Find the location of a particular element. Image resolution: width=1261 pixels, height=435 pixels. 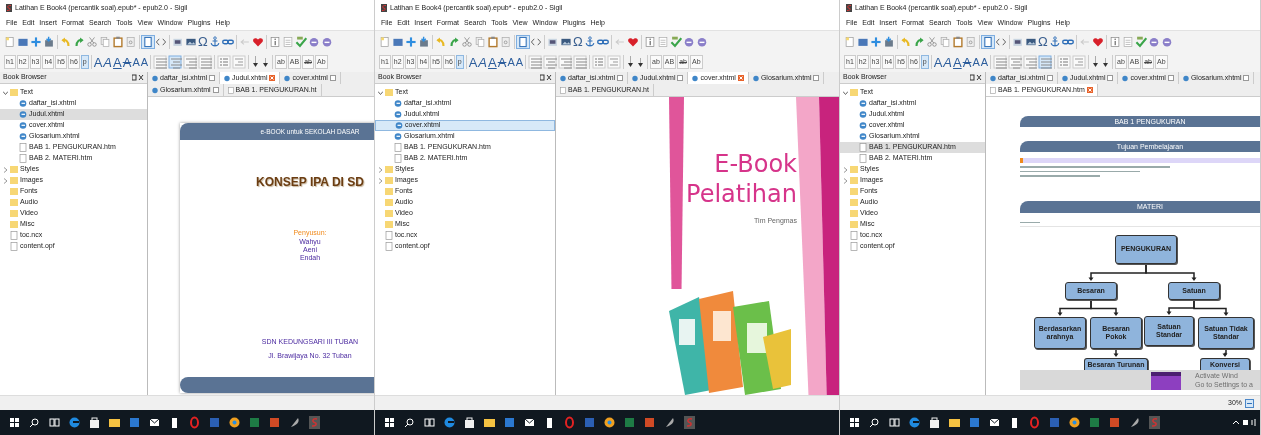

book-title: KONSEP IPA DI SD is located at coordinates (310, 182).